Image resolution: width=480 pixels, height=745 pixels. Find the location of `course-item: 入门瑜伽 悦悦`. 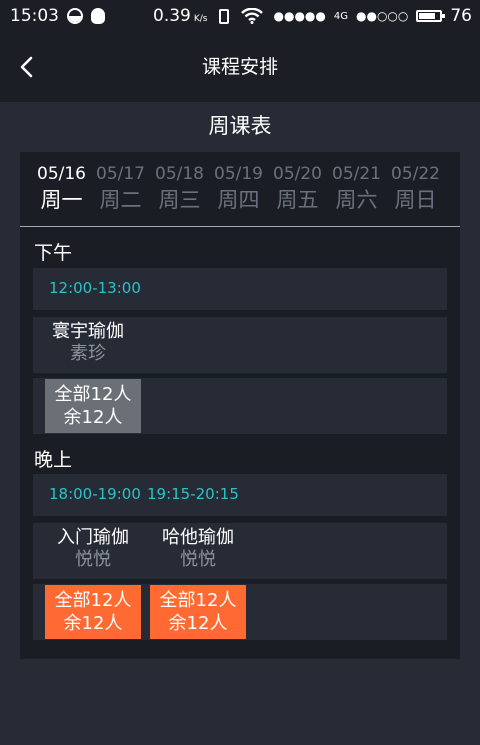

course-item: 入门瑜伽 悦悦 is located at coordinates (93, 549).